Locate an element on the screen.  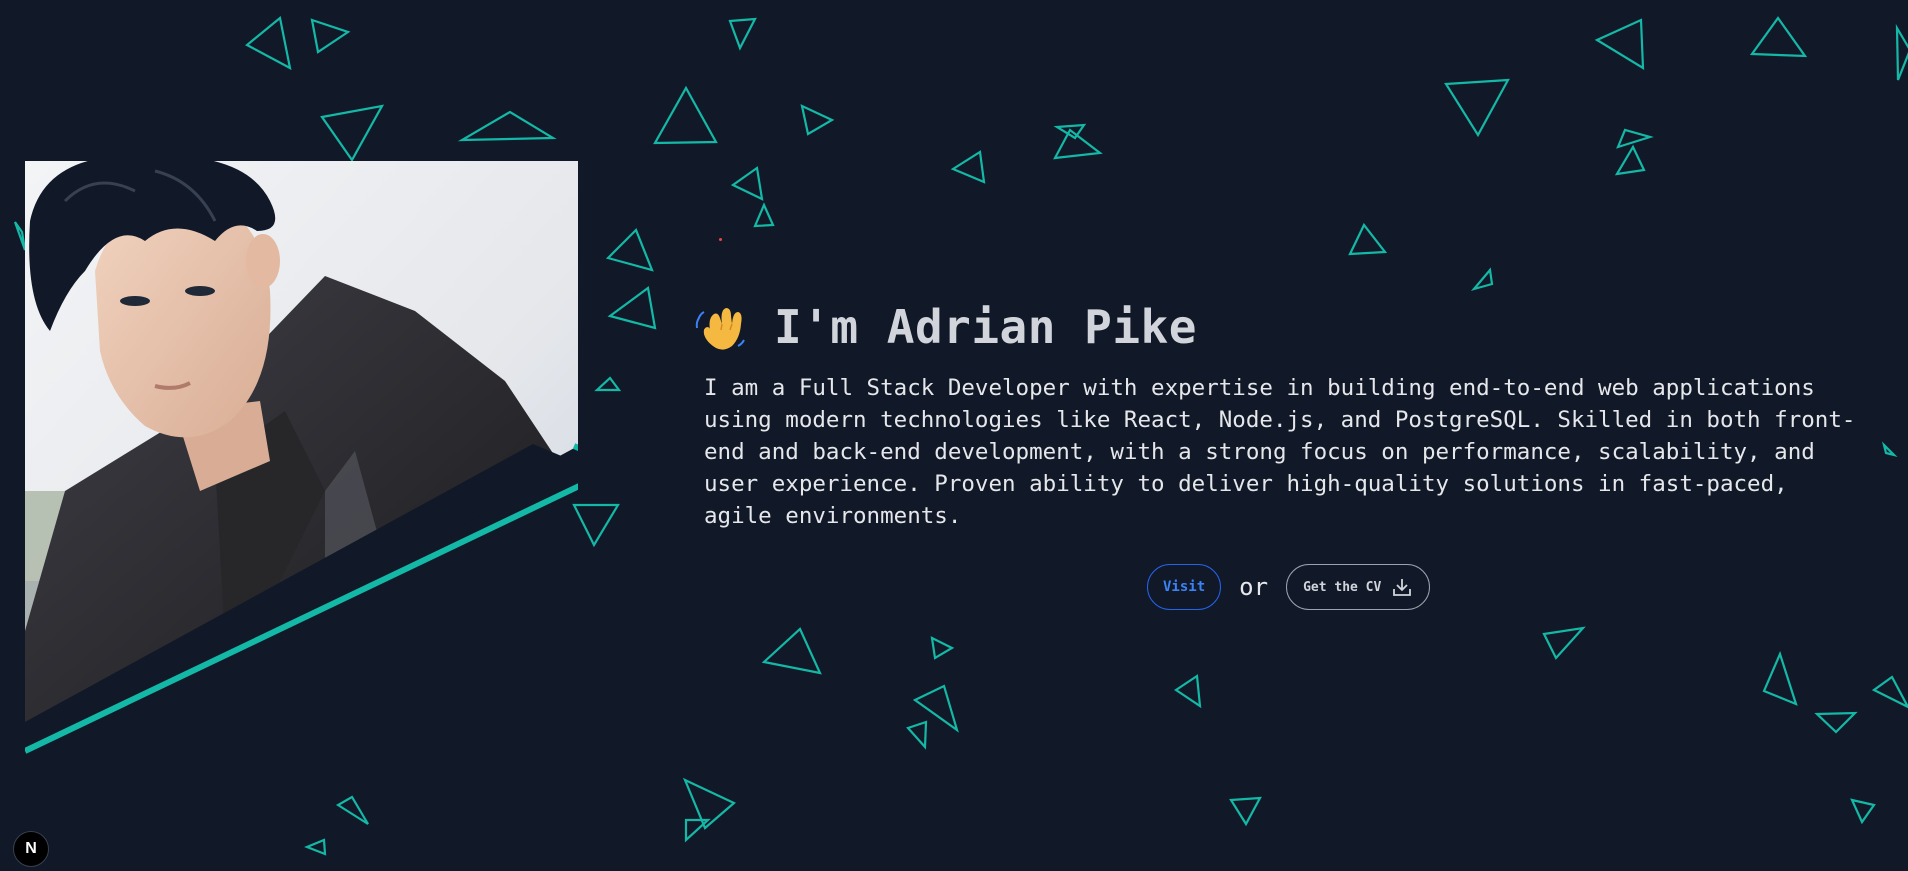
or-text: or is located at coordinates (1254, 587).